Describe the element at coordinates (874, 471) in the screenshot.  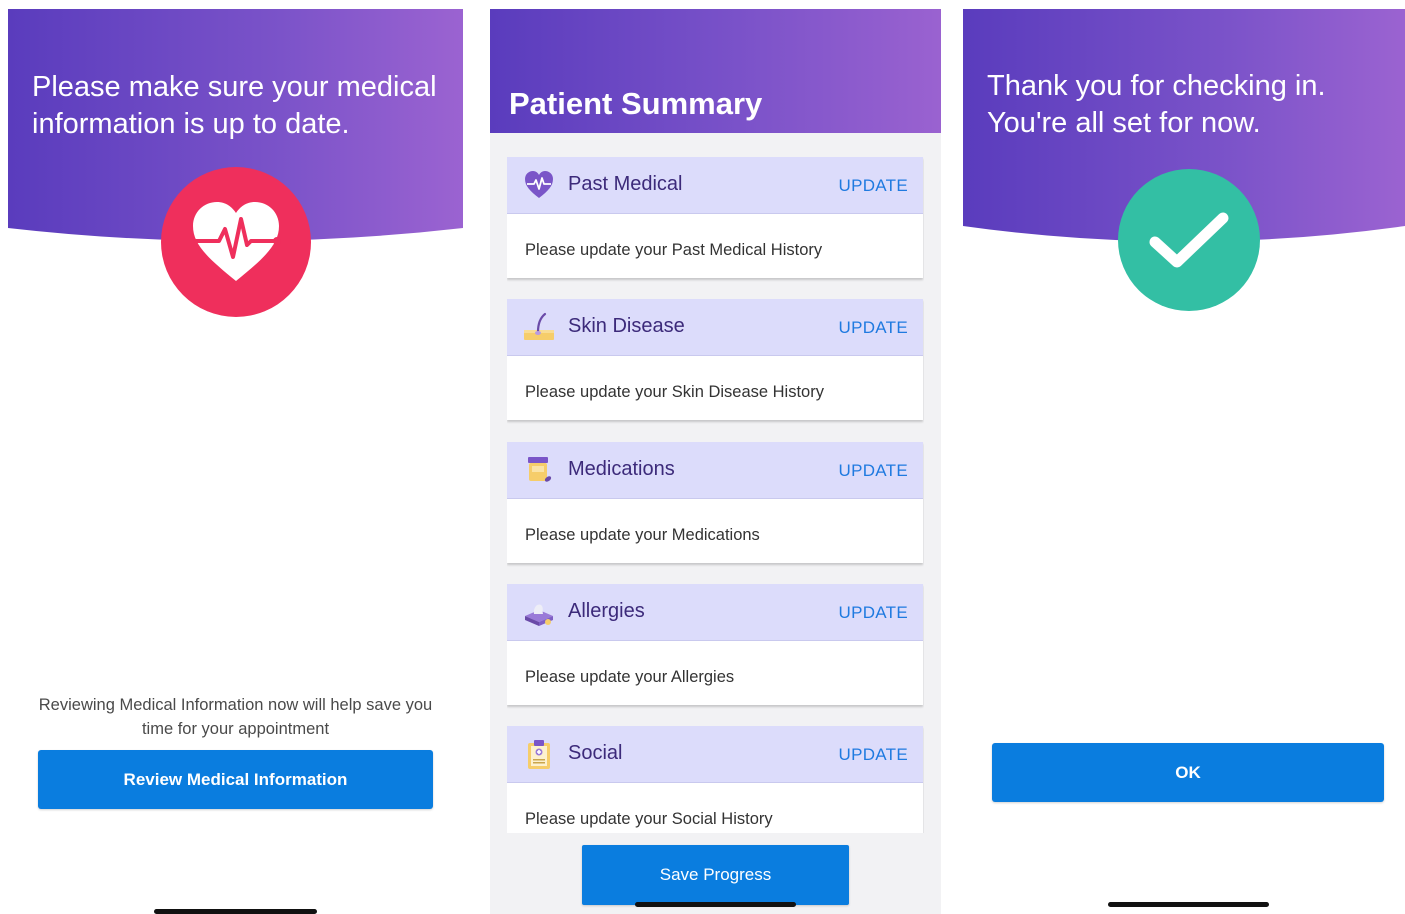
I see `update-medications-button: UPDATE` at that location.